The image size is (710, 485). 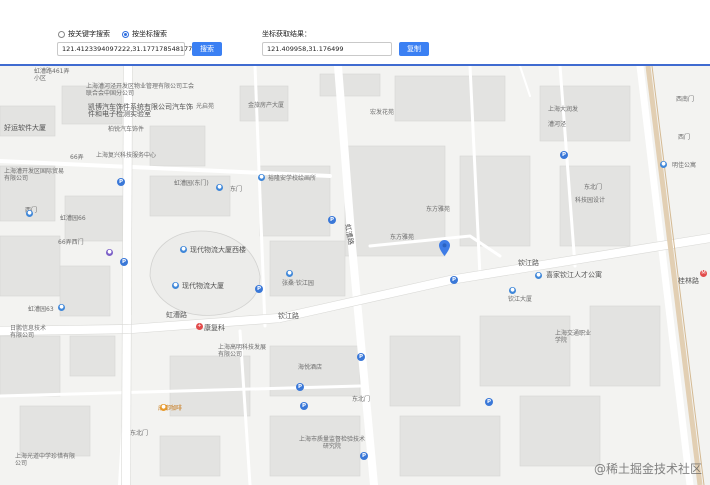 I want to click on search-mode-group: 按关键字搜索 按坐标搜索, so click(x=112, y=34).